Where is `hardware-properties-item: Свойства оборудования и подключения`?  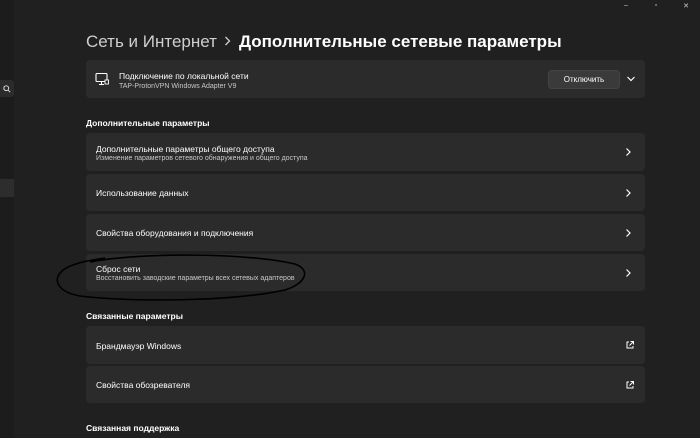
hardware-properties-item: Свойства оборудования и подключения is located at coordinates (365, 232).